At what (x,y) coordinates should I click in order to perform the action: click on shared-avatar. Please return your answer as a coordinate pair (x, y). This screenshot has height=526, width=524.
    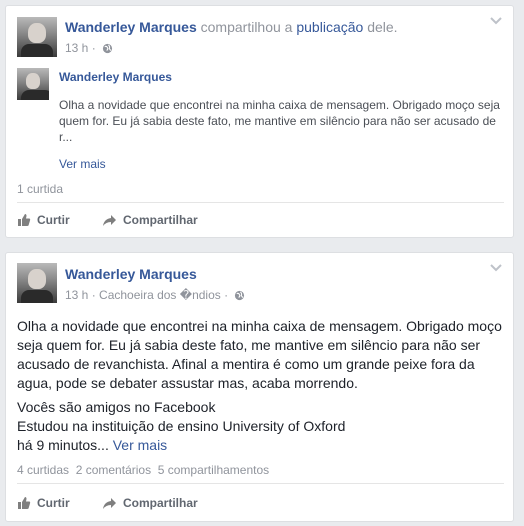
    Looking at the image, I should click on (33, 84).